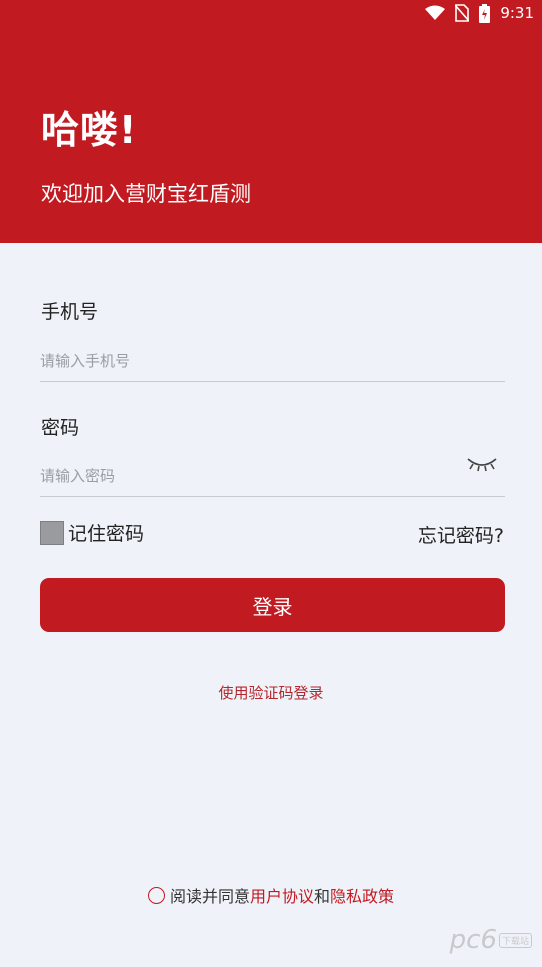  Describe the element at coordinates (89, 130) in the screenshot. I see `greeting-title: 哈喽!` at that location.